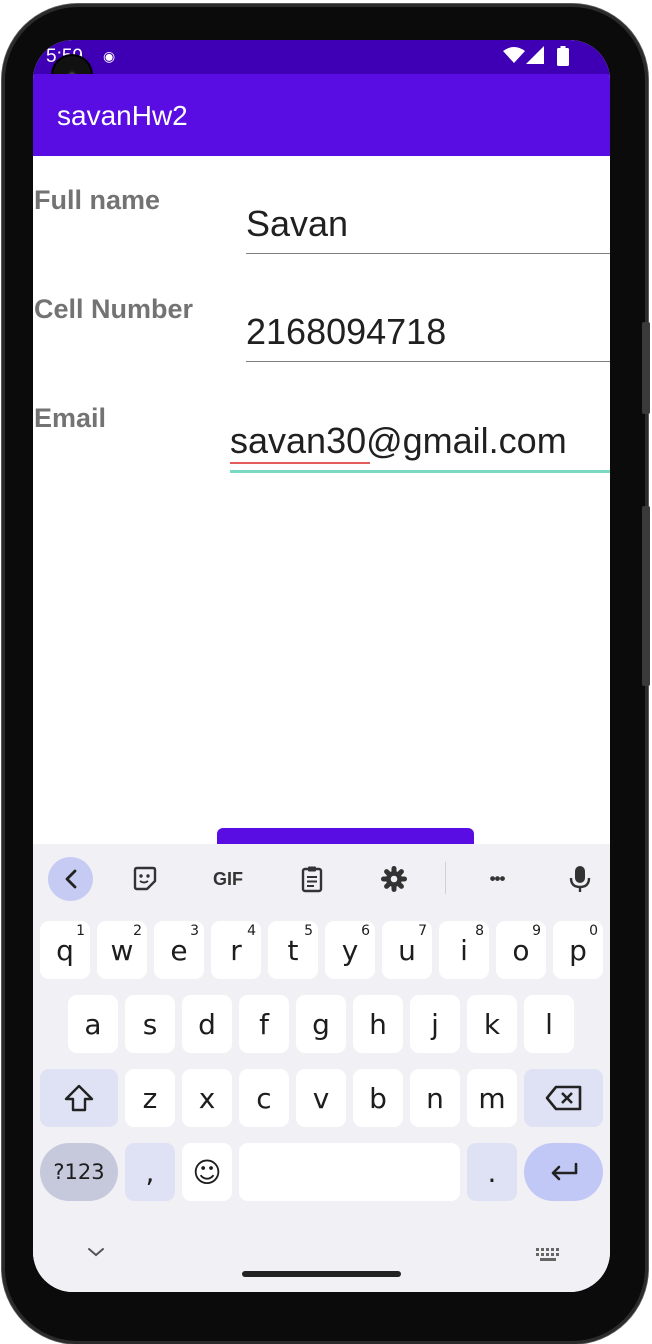 The image size is (652, 1344). I want to click on battery-icon, so click(563, 56).